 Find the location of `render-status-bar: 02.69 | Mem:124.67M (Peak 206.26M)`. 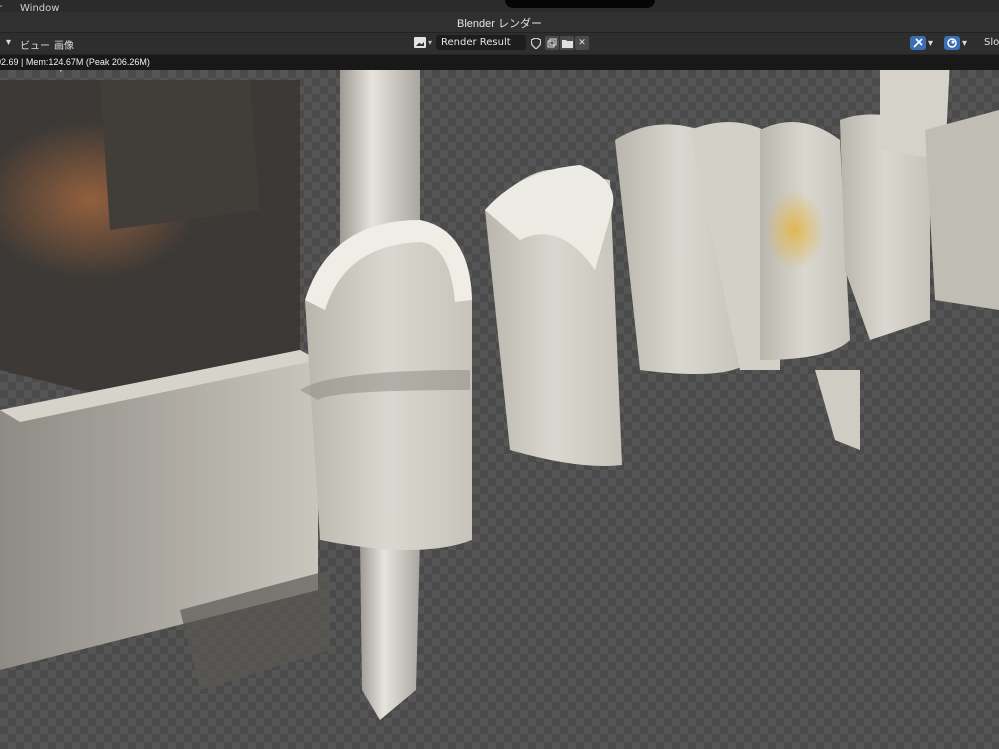

render-status-bar: 02.69 | Mem:124.67M (Peak 206.26M) is located at coordinates (499, 62).